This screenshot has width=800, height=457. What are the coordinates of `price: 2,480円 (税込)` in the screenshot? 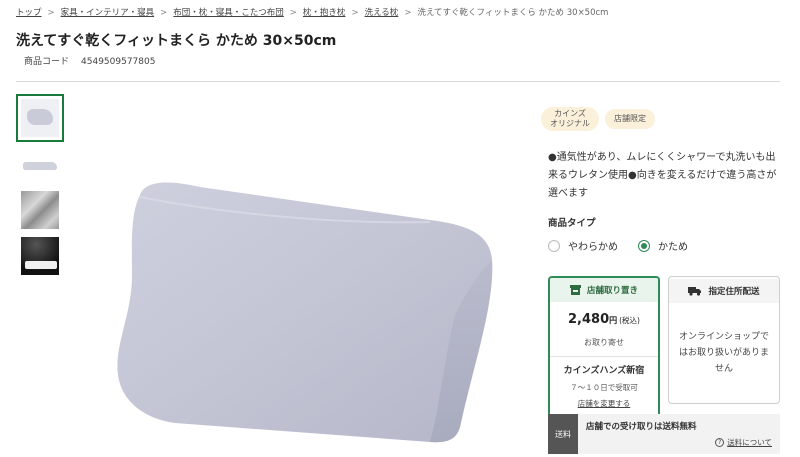 It's located at (604, 319).